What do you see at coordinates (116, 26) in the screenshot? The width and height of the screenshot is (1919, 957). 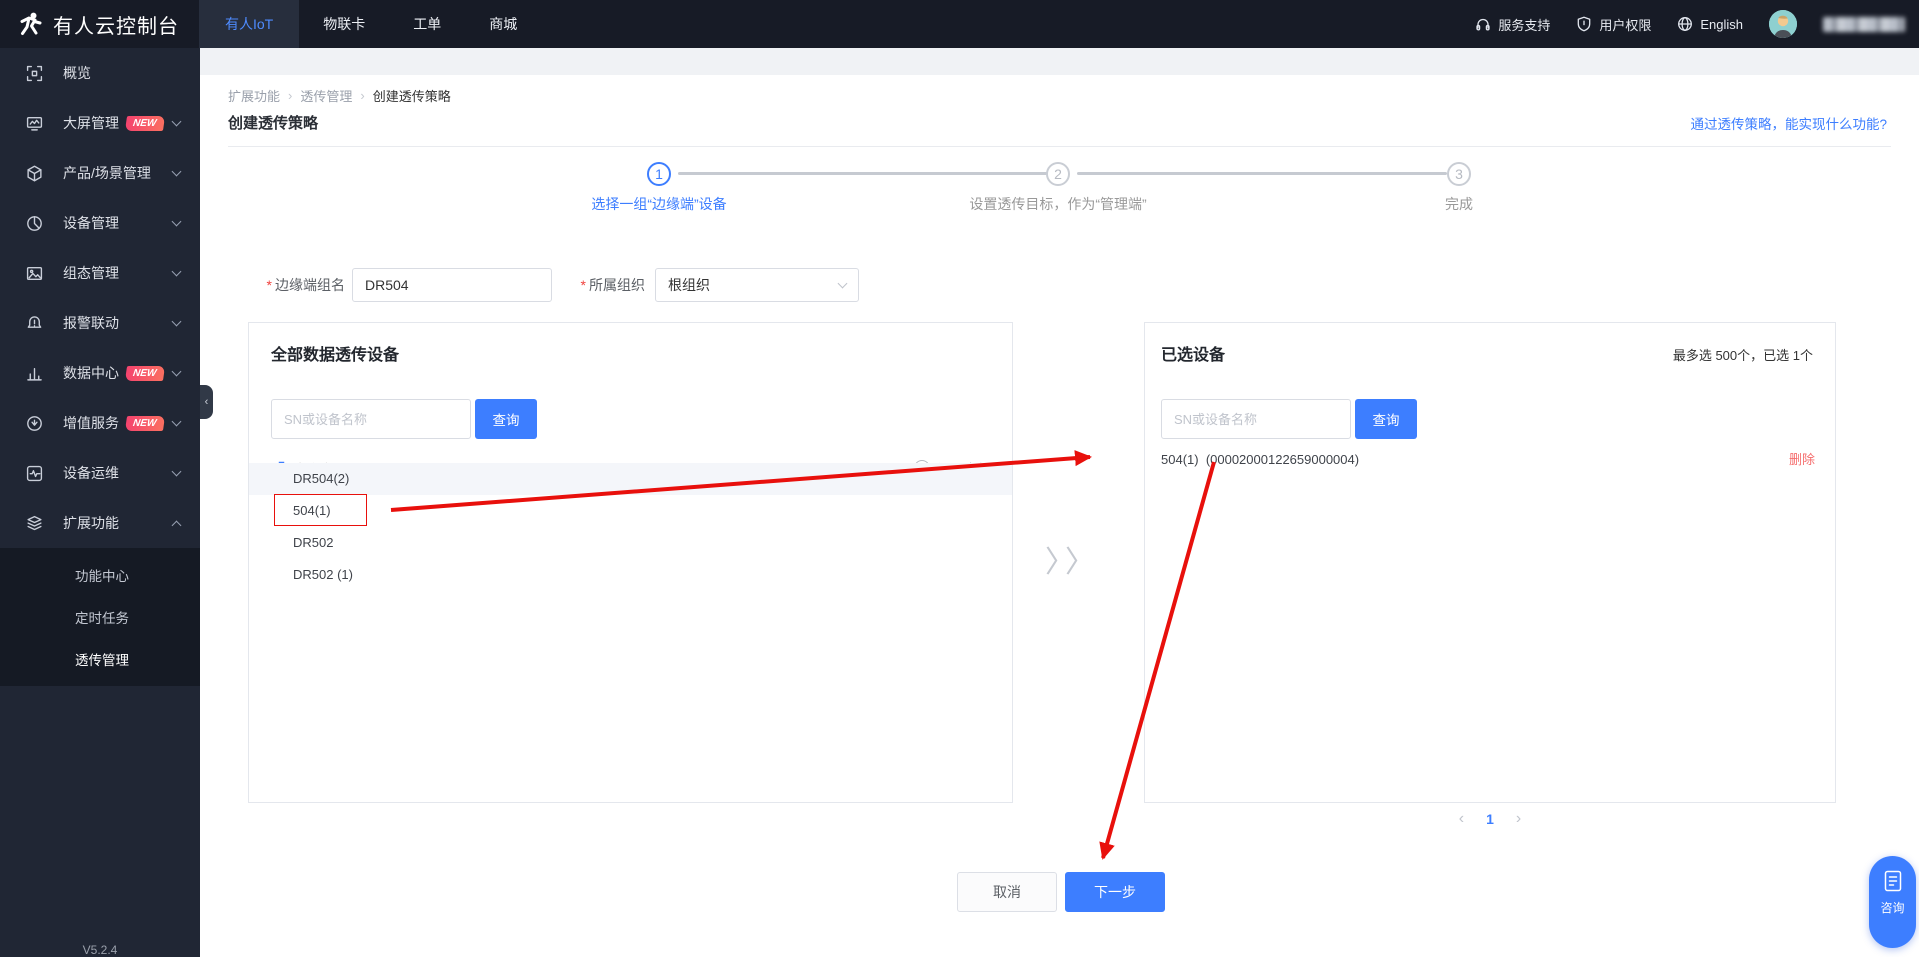 I see `app-title: 有人云控制台` at bounding box center [116, 26].